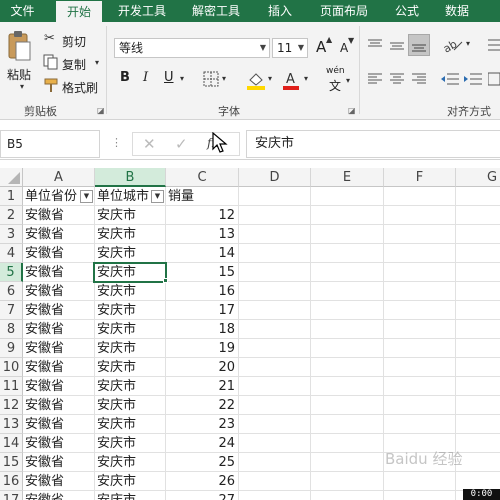 The image size is (500, 500). I want to click on row-header: 2, so click(11, 215).